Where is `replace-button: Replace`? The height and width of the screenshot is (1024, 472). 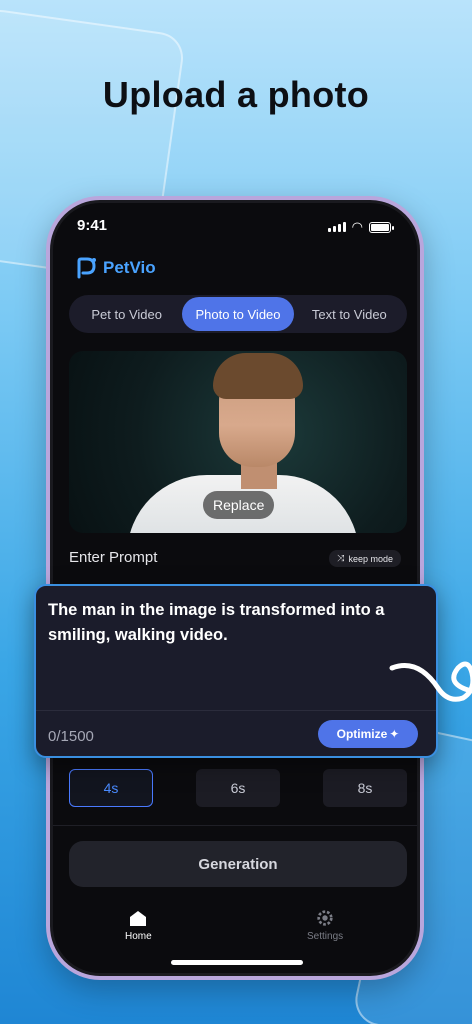
replace-button: Replace is located at coordinates (239, 505).